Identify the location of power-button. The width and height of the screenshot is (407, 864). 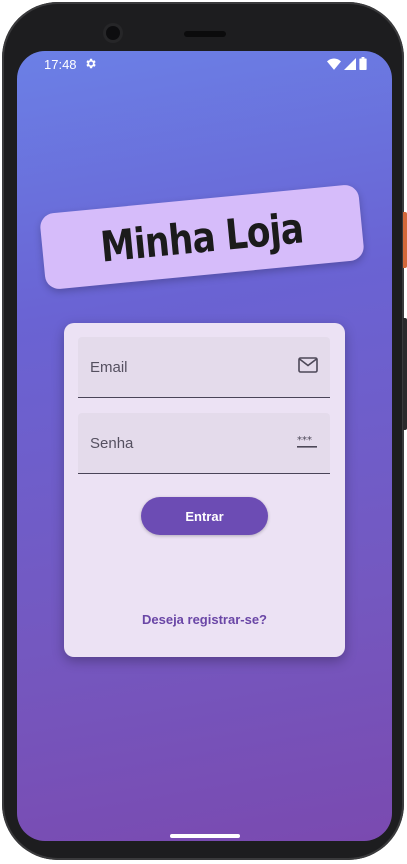
(405, 240).